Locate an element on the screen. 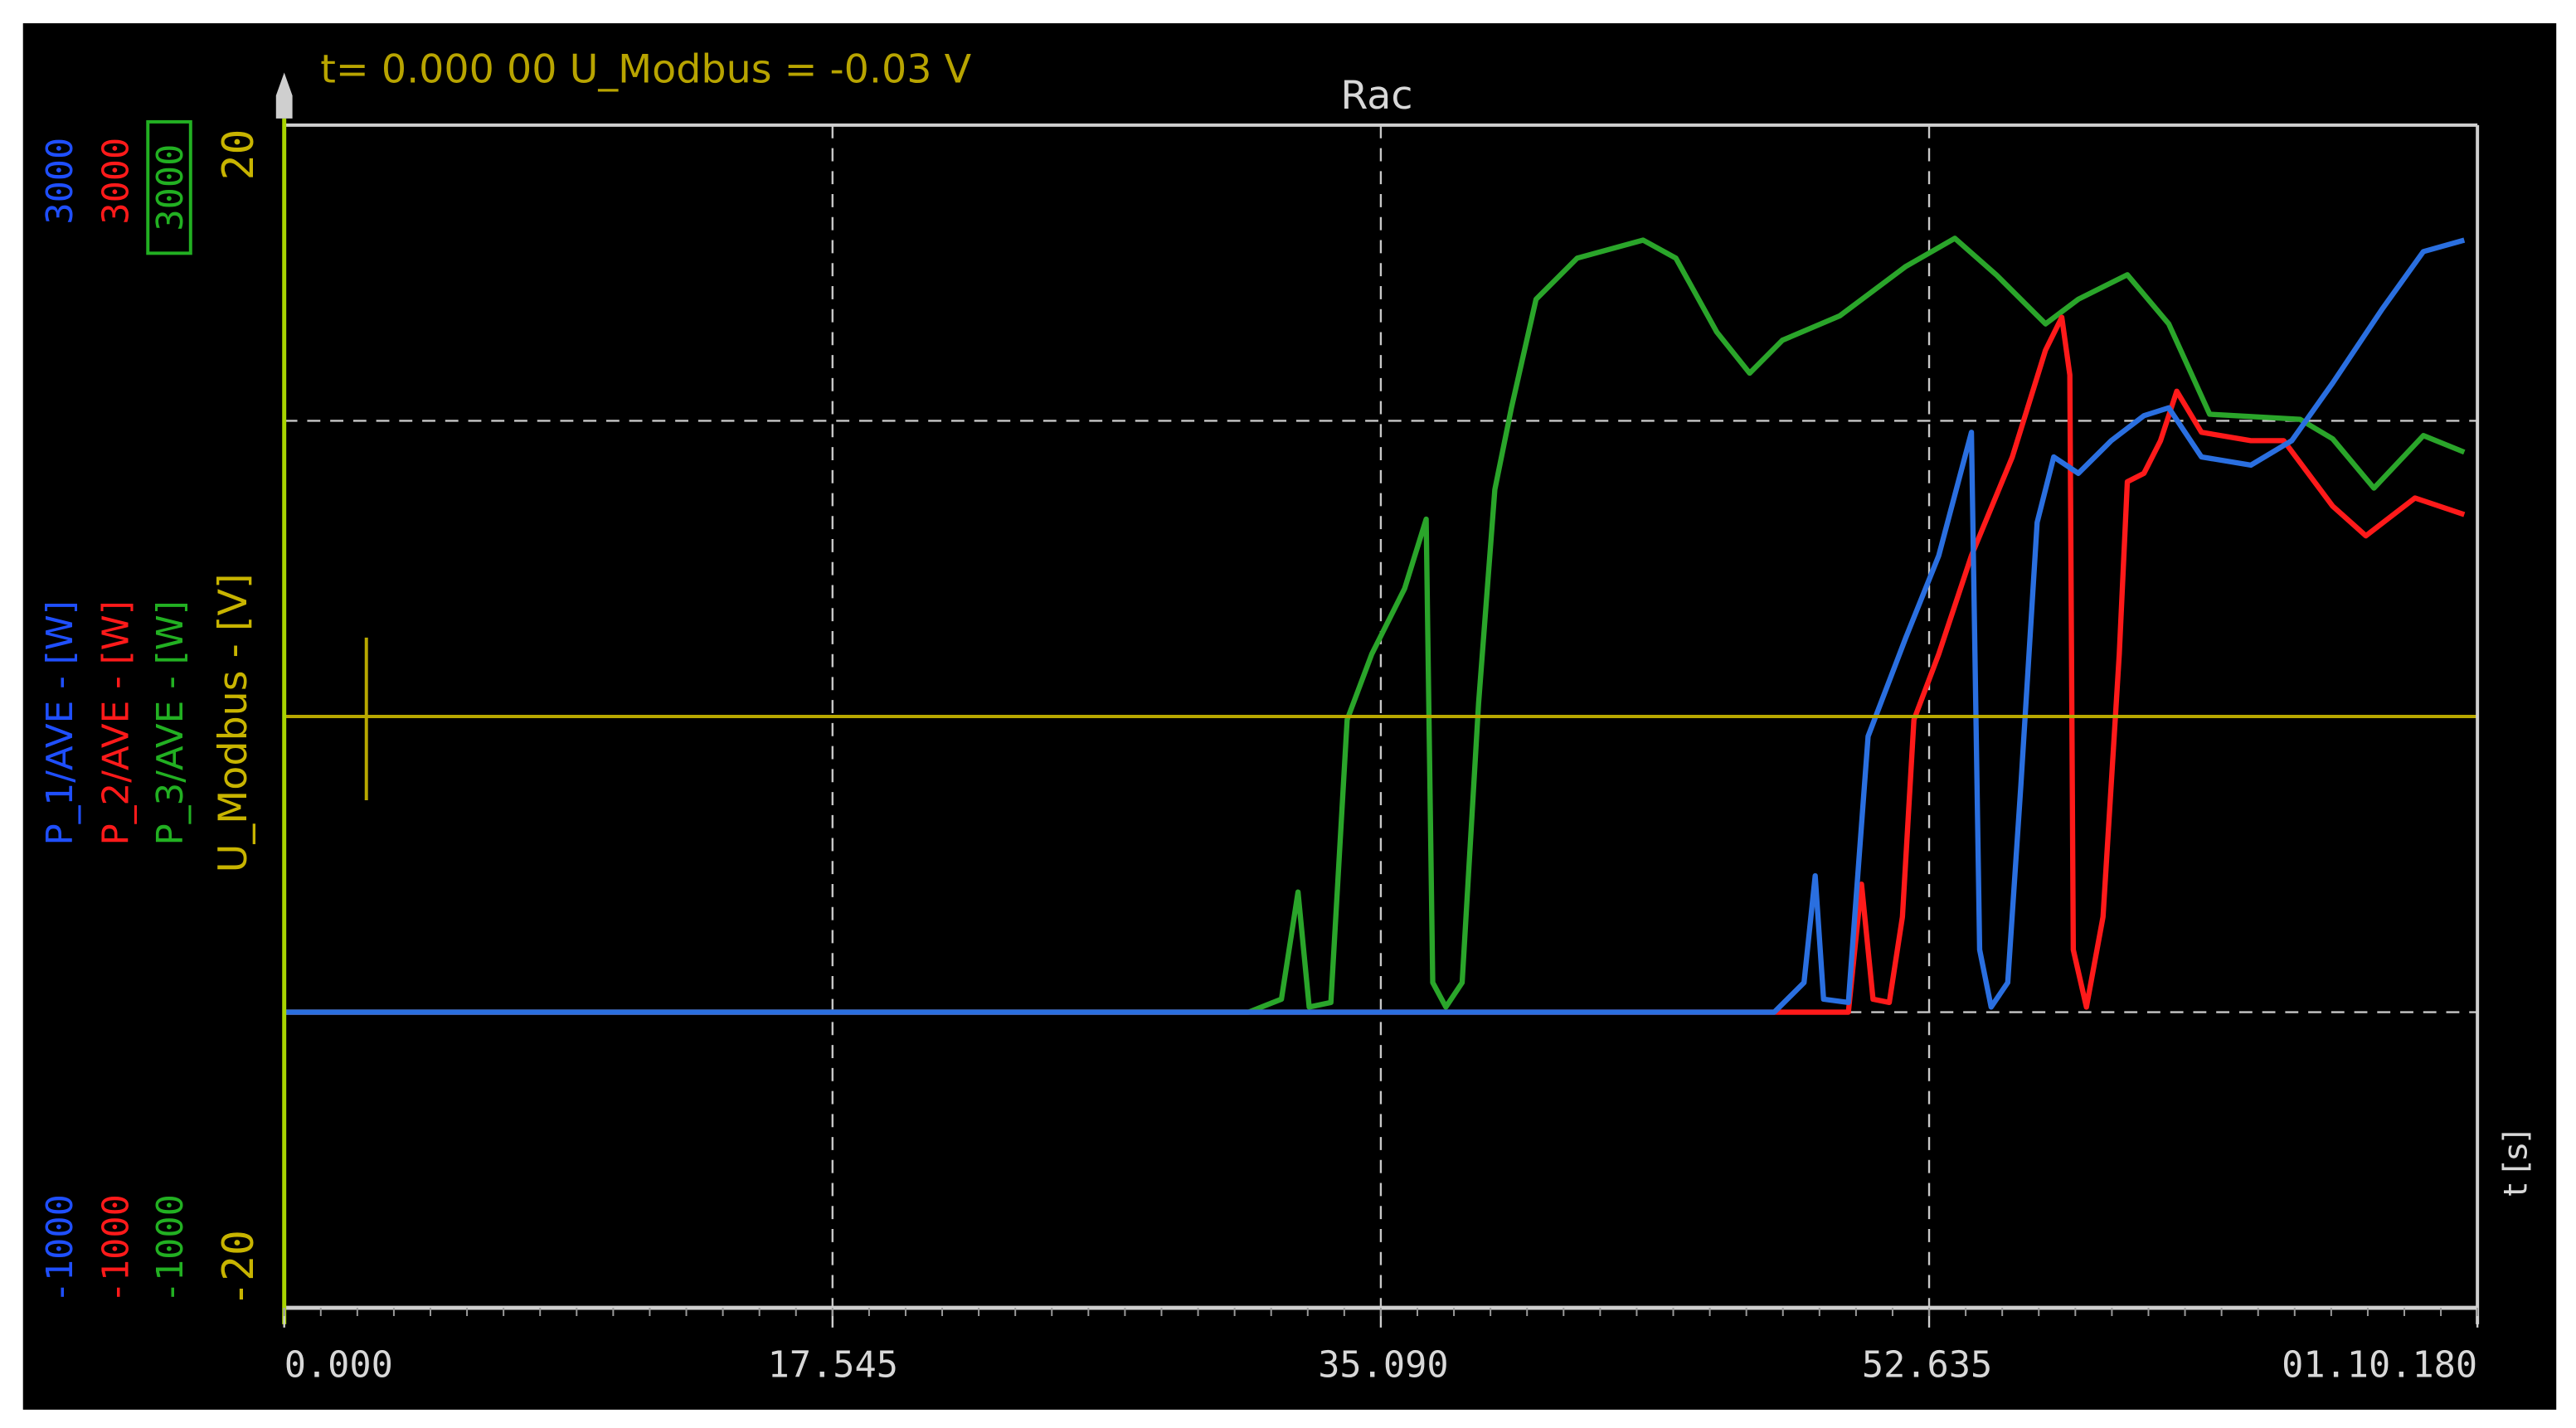 The image size is (2576, 1428). axis-top-u: 20 is located at coordinates (239, 155).